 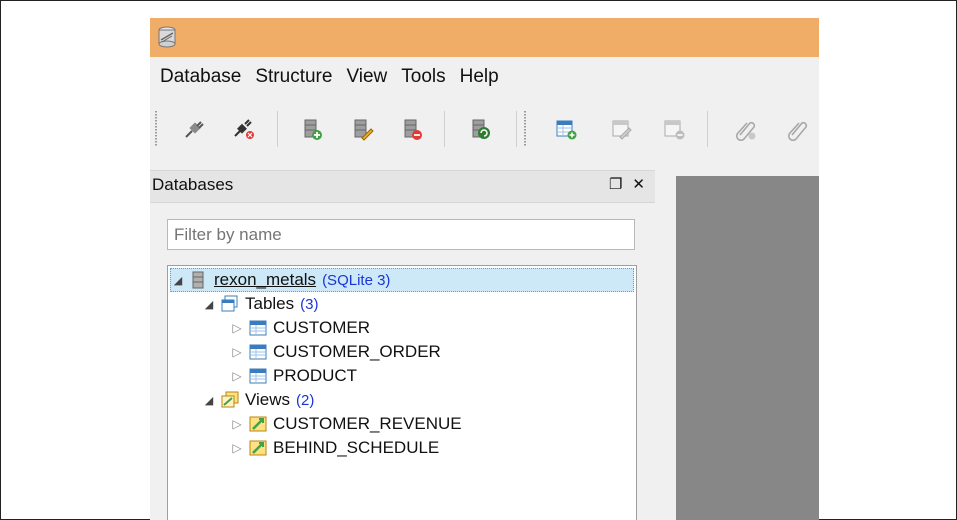 I want to click on connect-icon, so click(x=194, y=129).